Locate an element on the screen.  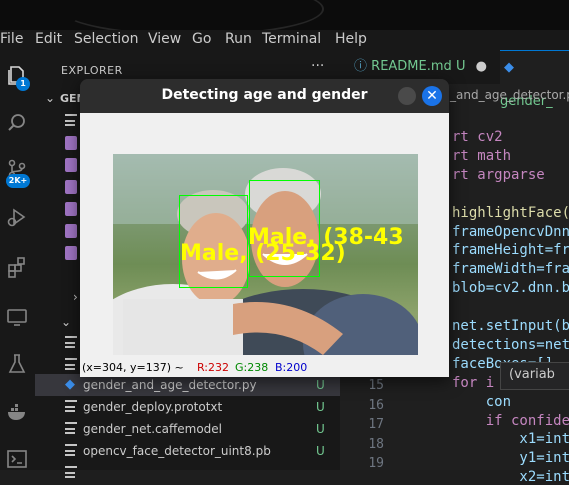
file-name: gender_and_age_detector.py is located at coordinates (170, 385).